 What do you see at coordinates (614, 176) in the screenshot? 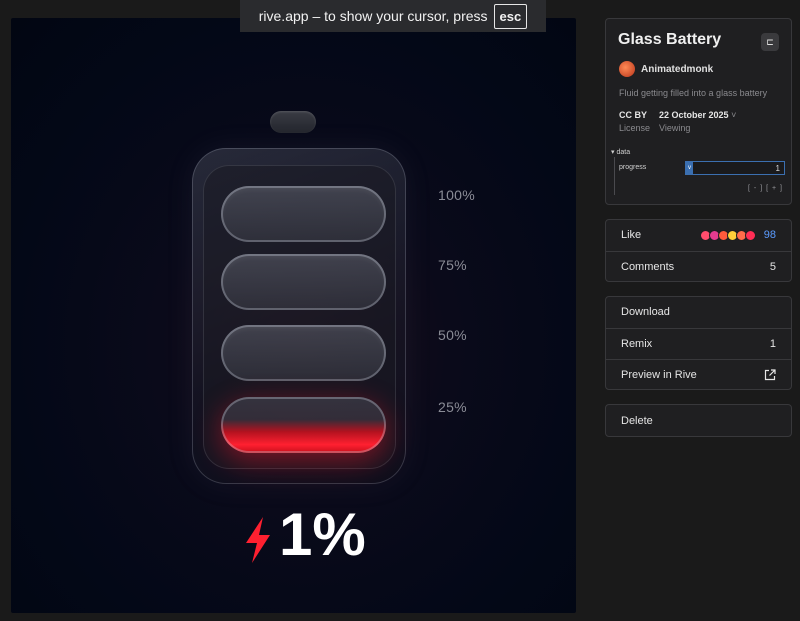
I see `data-tree-line` at bounding box center [614, 176].